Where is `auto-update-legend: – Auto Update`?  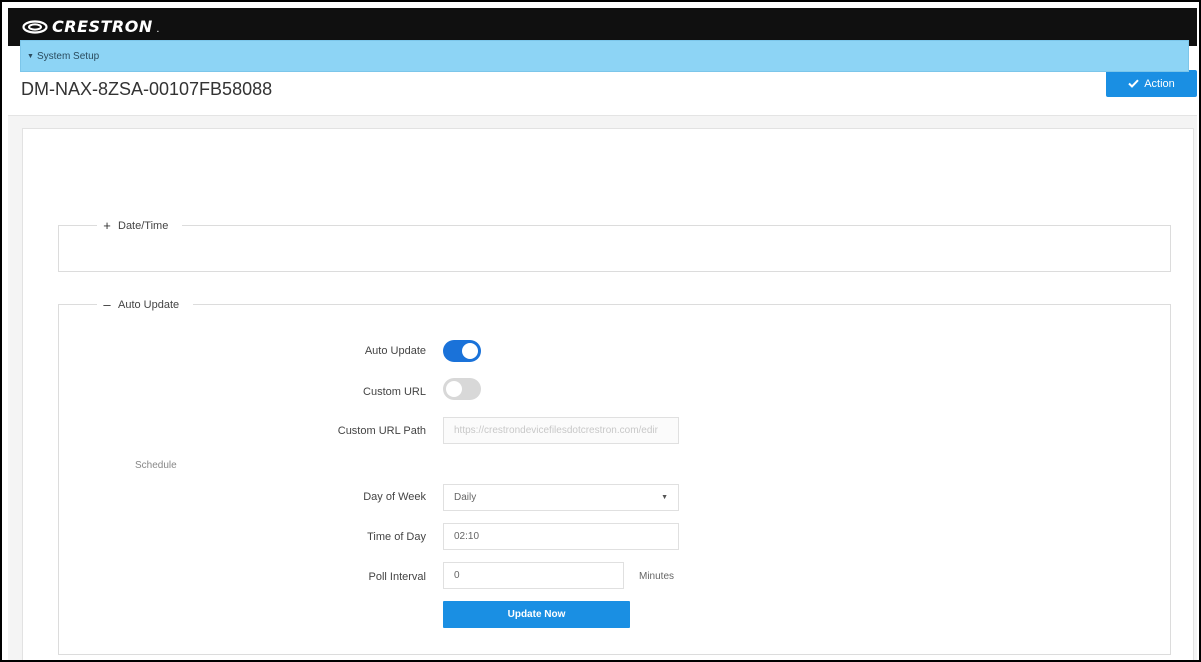
auto-update-legend: – Auto Update is located at coordinates (145, 304).